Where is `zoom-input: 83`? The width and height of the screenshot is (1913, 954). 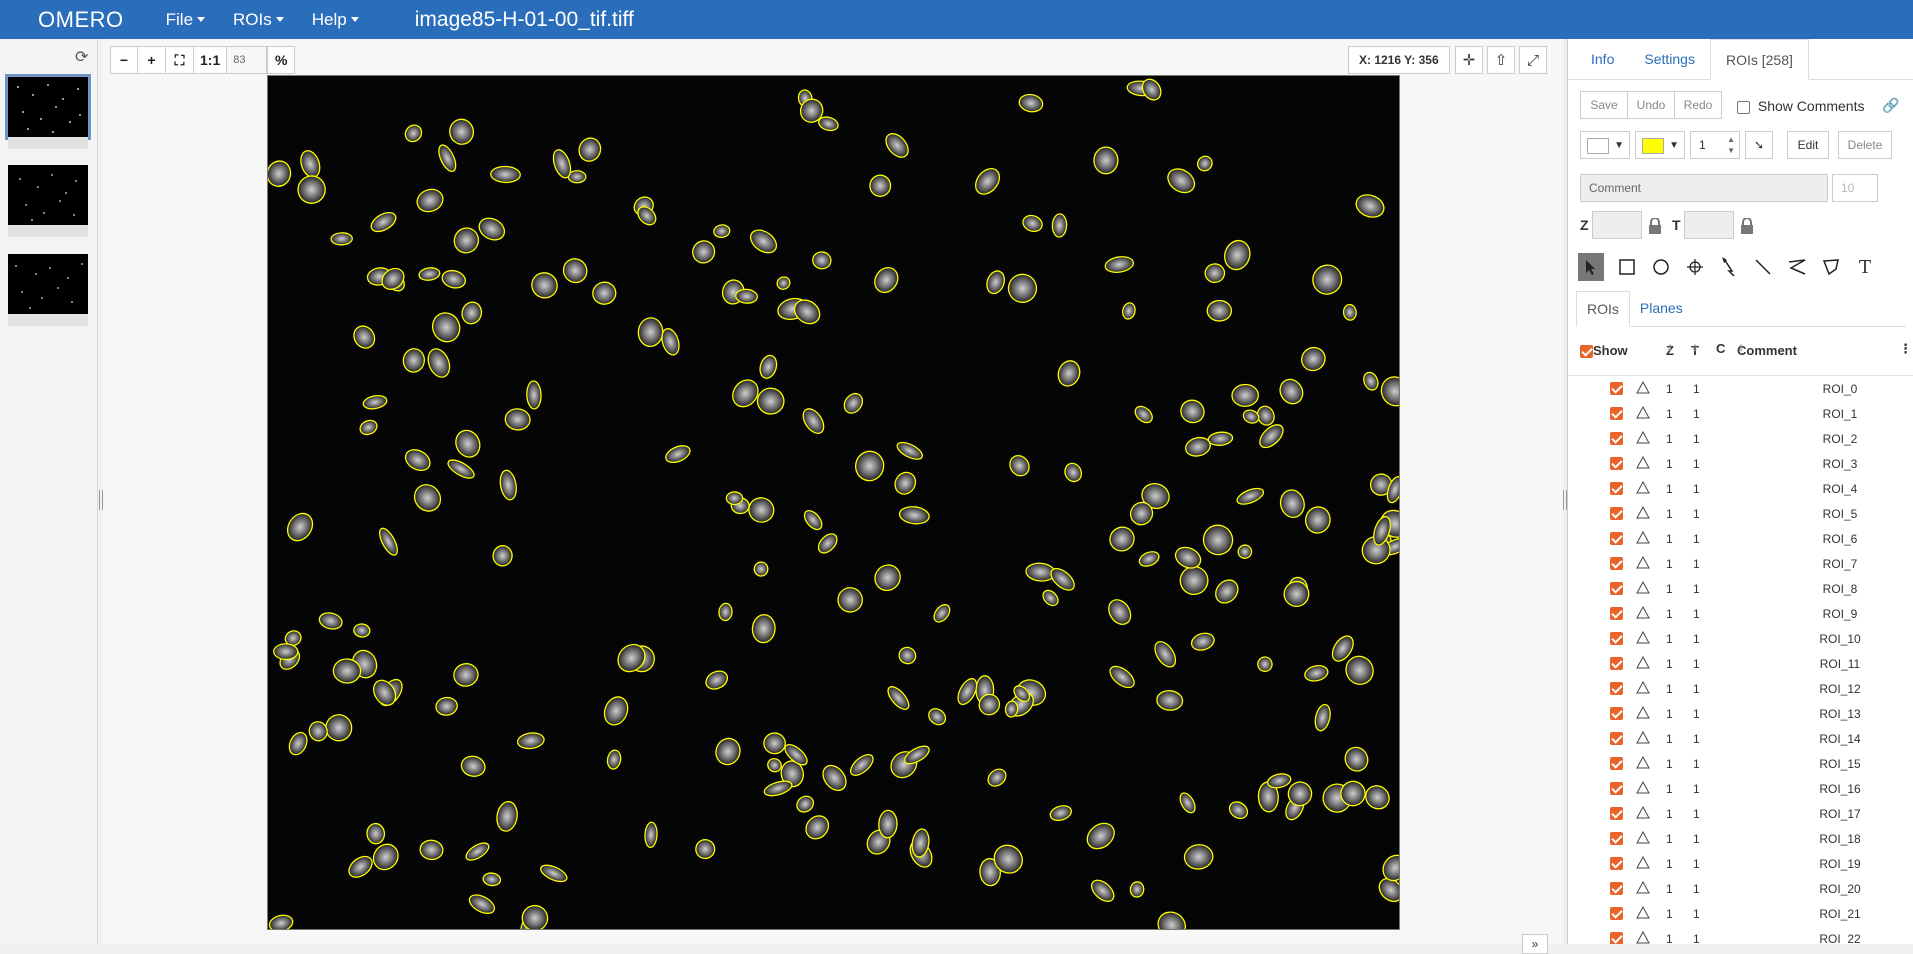 zoom-input: 83 is located at coordinates (247, 60).